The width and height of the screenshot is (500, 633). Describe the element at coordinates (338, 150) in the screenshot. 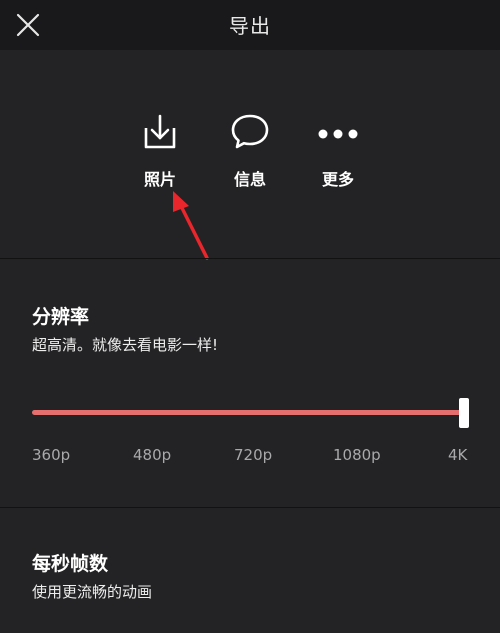

I see `share-more-button: 更多` at that location.